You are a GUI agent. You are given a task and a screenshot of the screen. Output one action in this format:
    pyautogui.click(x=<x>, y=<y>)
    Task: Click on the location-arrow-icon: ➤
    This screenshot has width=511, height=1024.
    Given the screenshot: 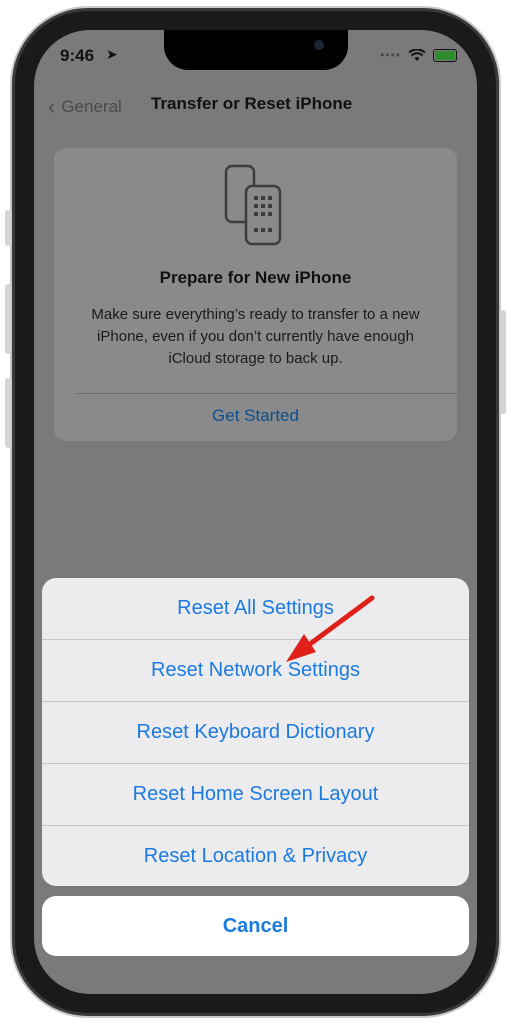 What is the action you would take?
    pyautogui.click(x=112, y=54)
    